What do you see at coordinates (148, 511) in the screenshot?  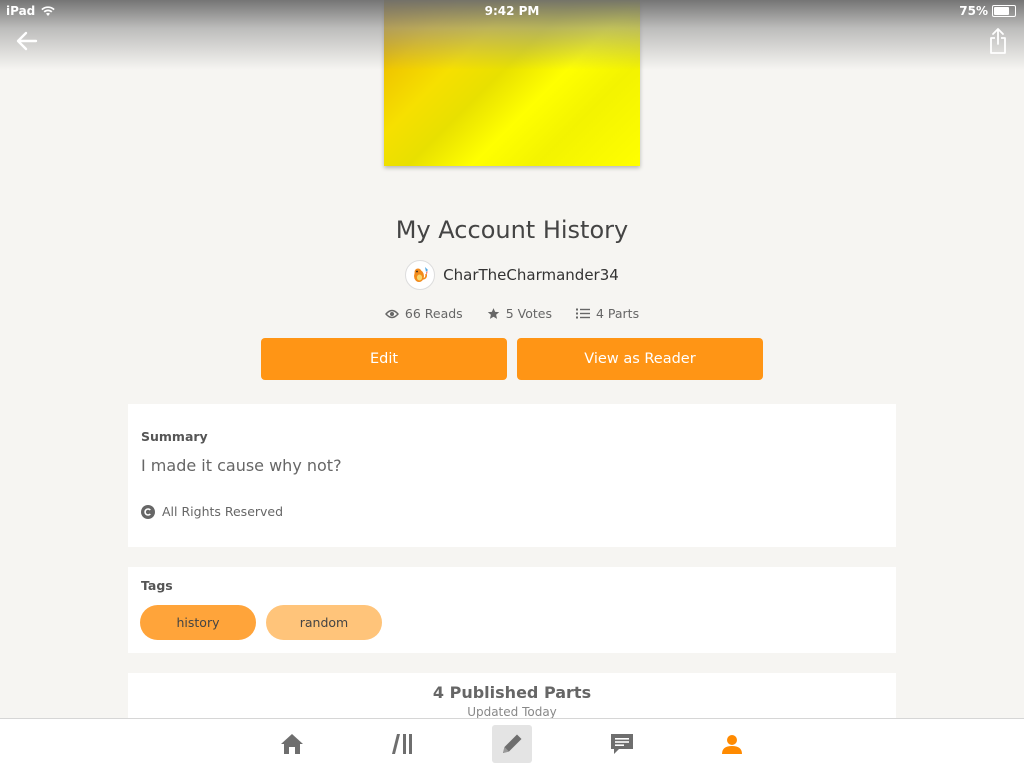 I see `copyright-icon` at bounding box center [148, 511].